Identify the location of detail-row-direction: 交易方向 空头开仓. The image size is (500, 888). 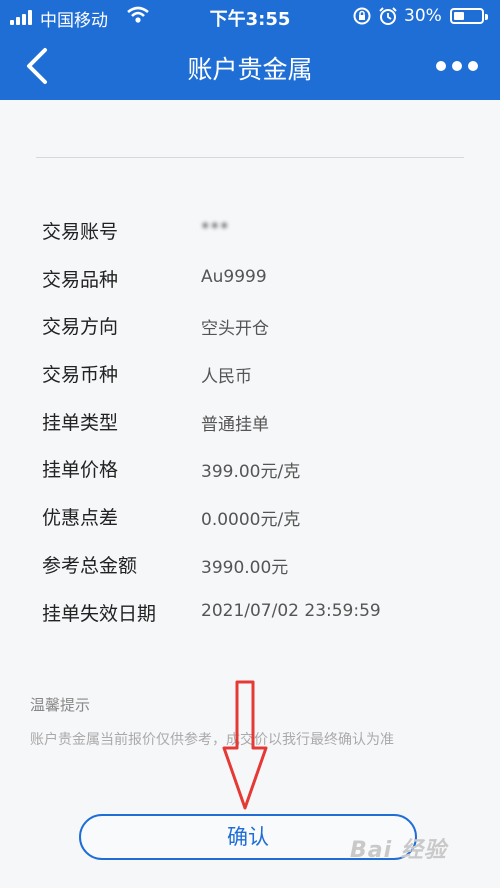
(250, 324).